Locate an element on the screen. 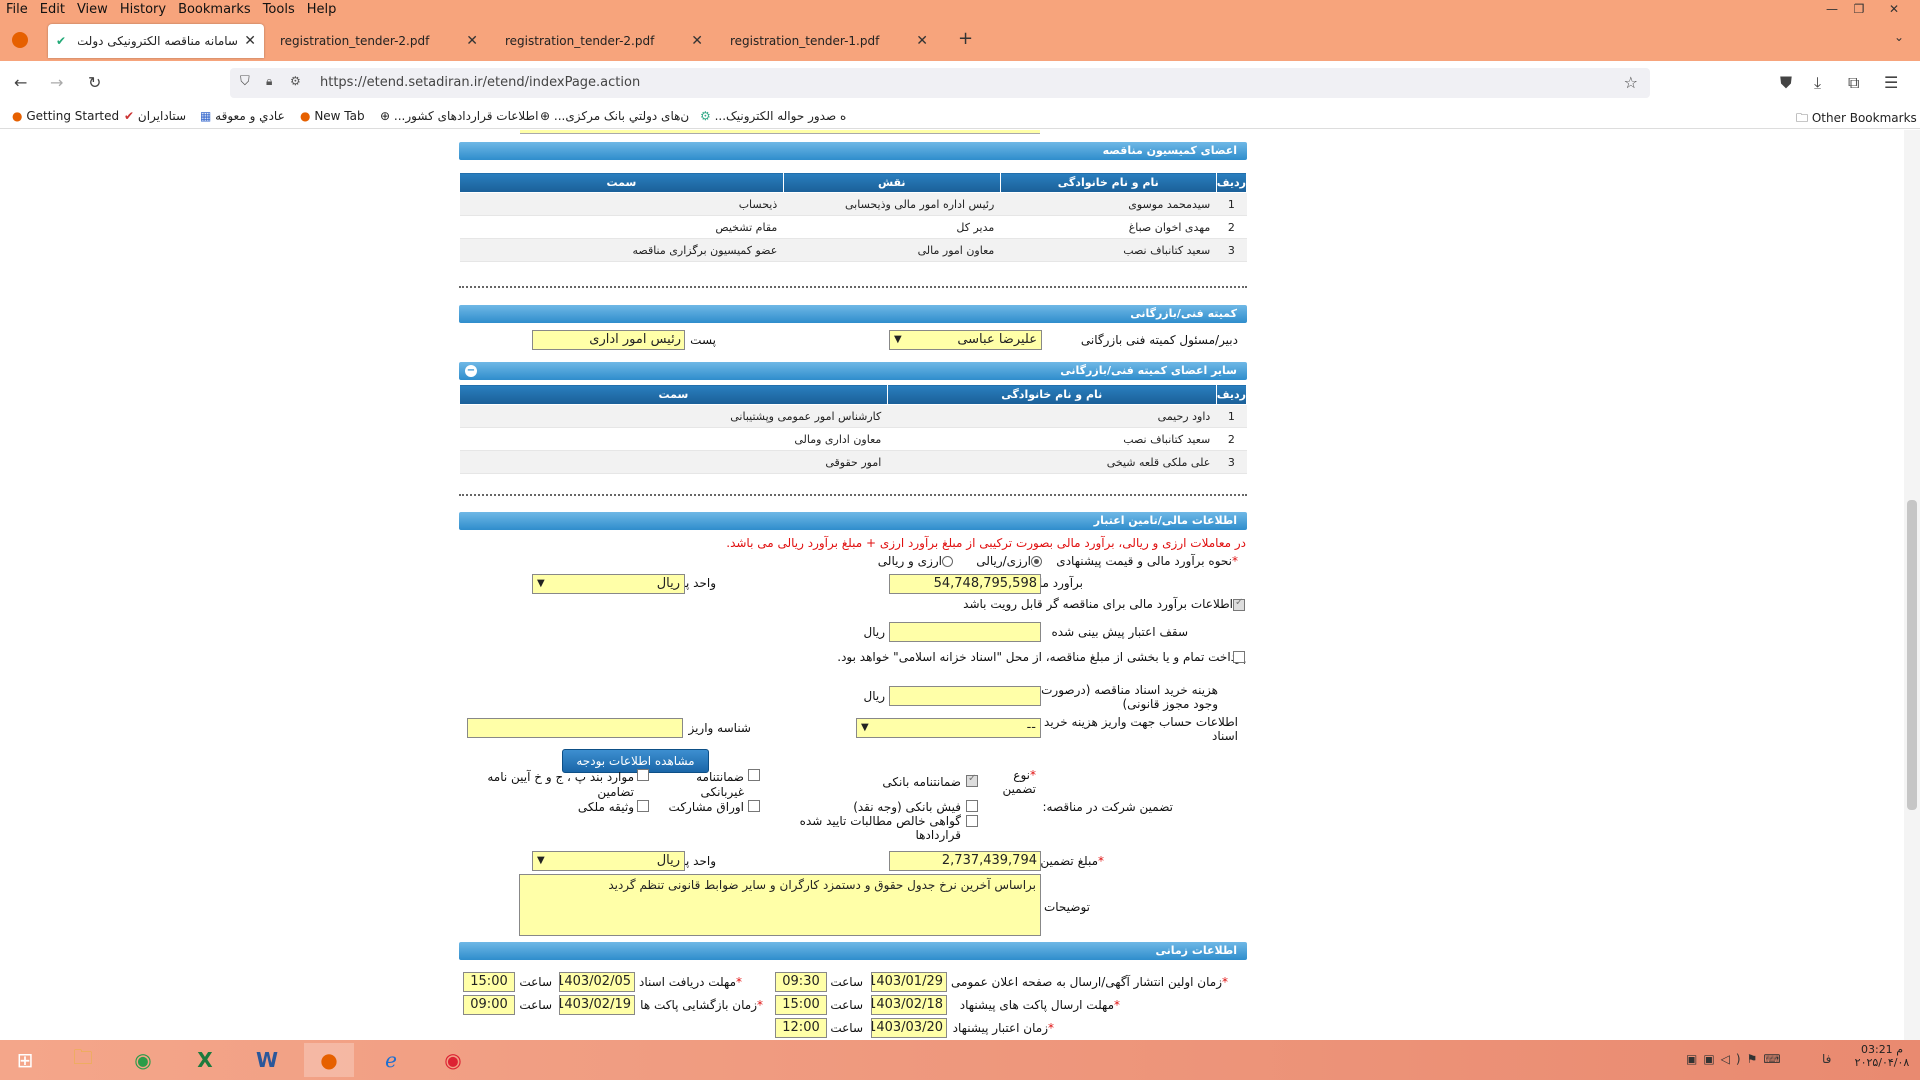  menu-bookmarks: Bookmarks is located at coordinates (214, 9).